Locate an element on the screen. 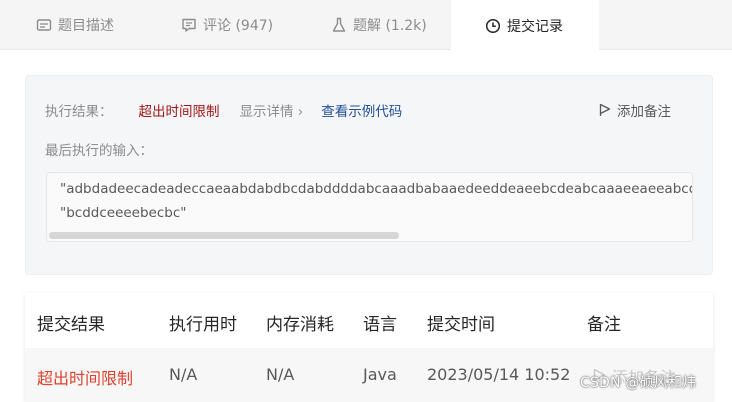 Image resolution: width=732 pixels, height=402 pixels. tab-solutions: 题解 (1.2k) is located at coordinates (379, 25).